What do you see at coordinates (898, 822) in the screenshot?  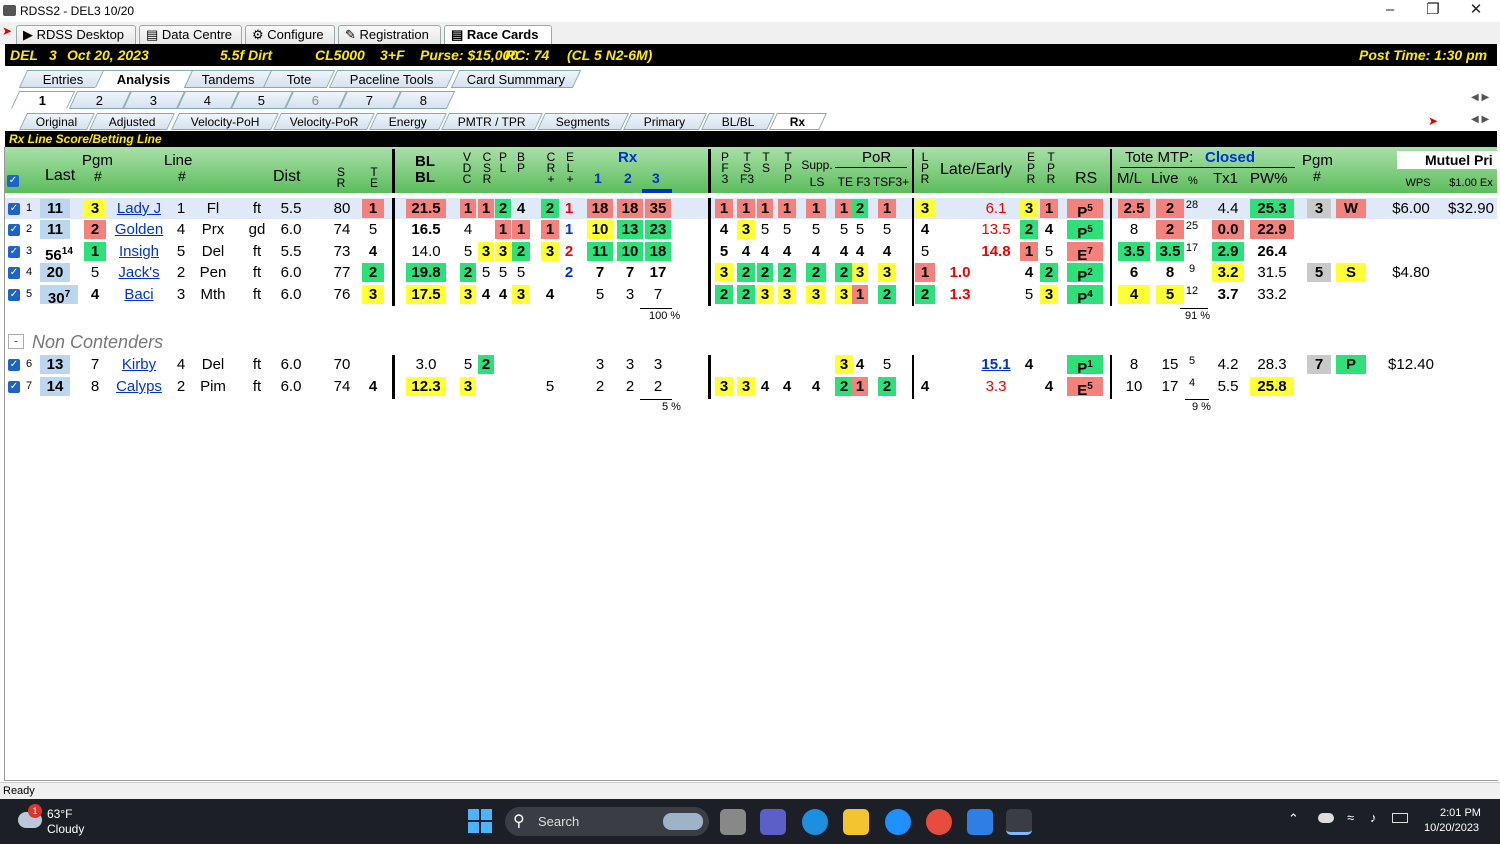 I see `help-icon` at bounding box center [898, 822].